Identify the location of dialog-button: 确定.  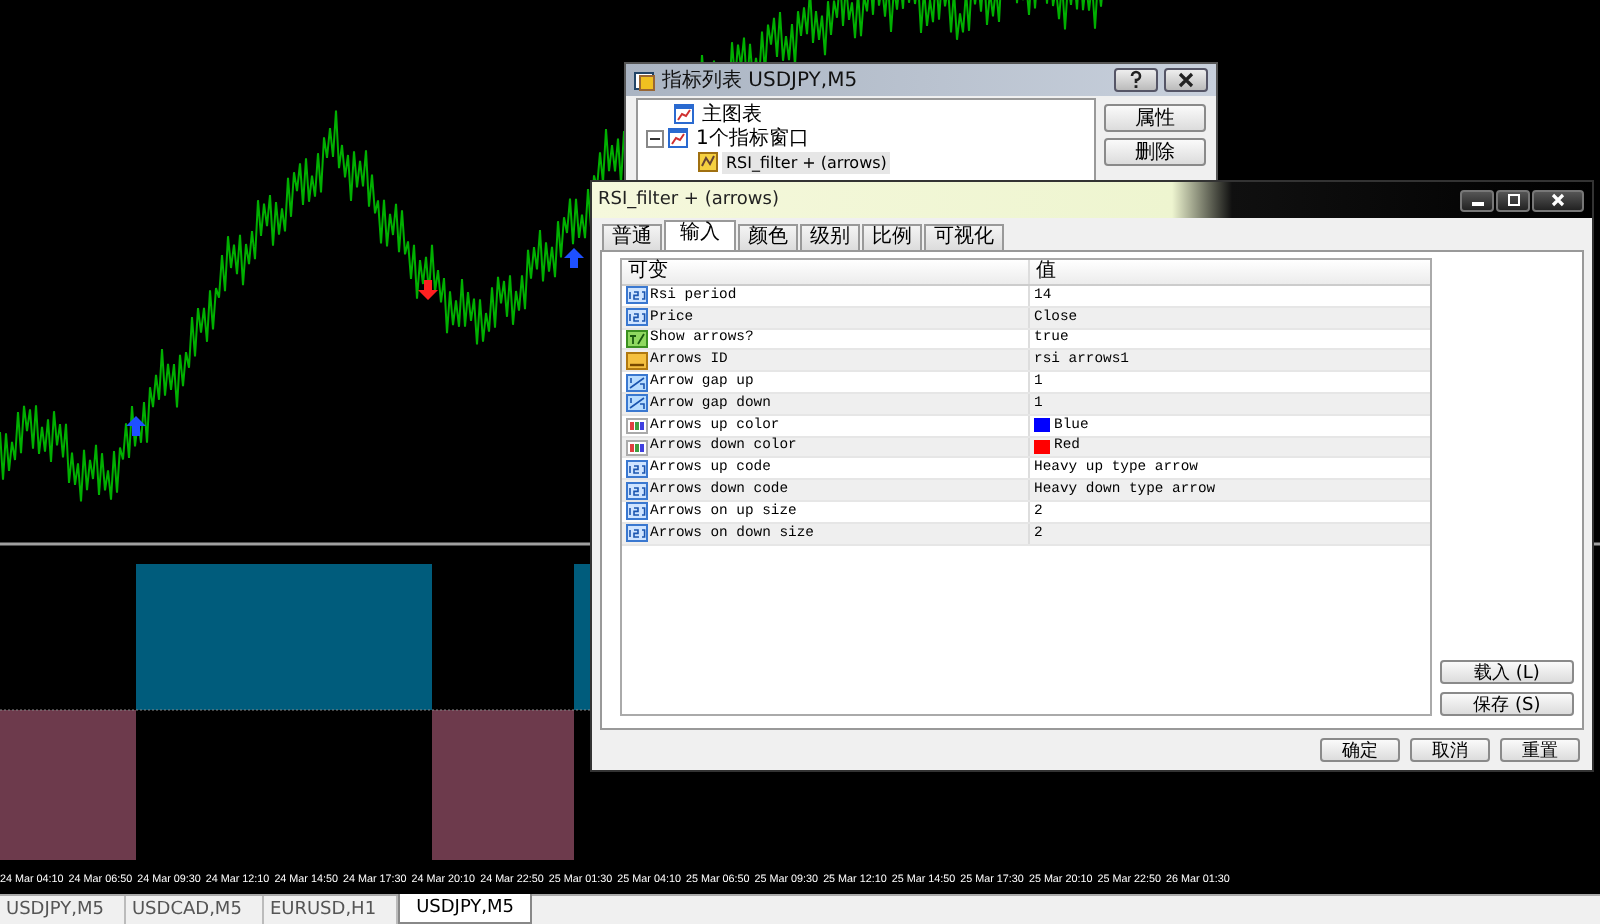
(1360, 750).